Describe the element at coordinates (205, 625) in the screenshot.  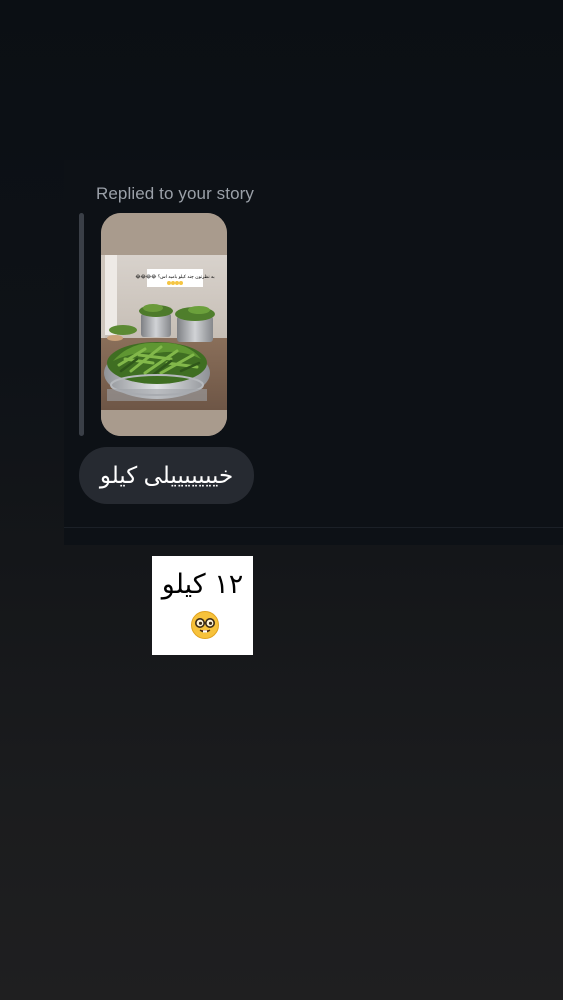
I see `nerd-face-icon` at that location.